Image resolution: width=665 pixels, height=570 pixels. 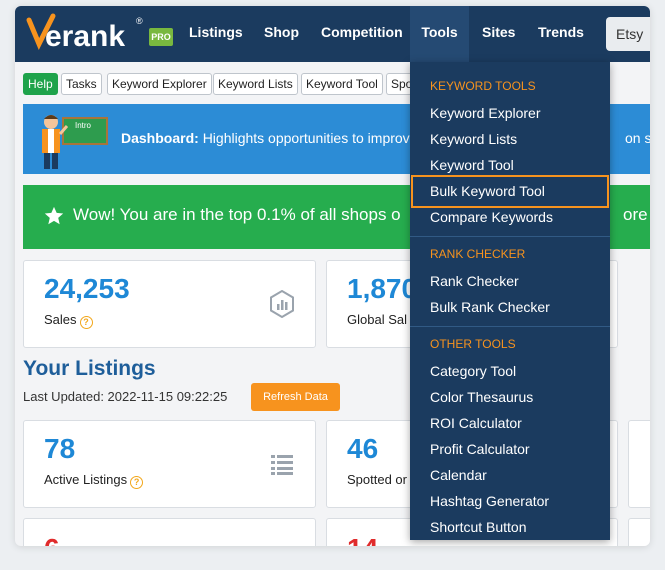 I want to click on pro-badge: PRO, so click(x=161, y=37).